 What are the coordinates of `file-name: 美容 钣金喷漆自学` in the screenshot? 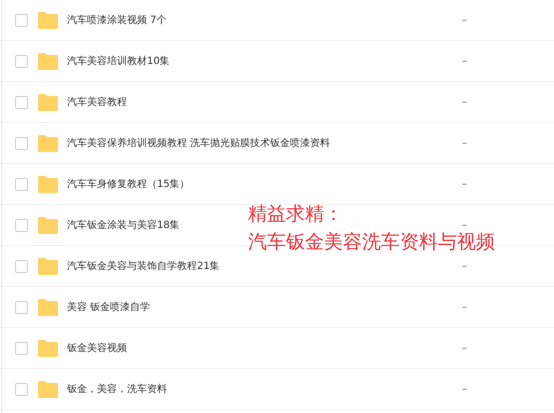 It's located at (264, 307).